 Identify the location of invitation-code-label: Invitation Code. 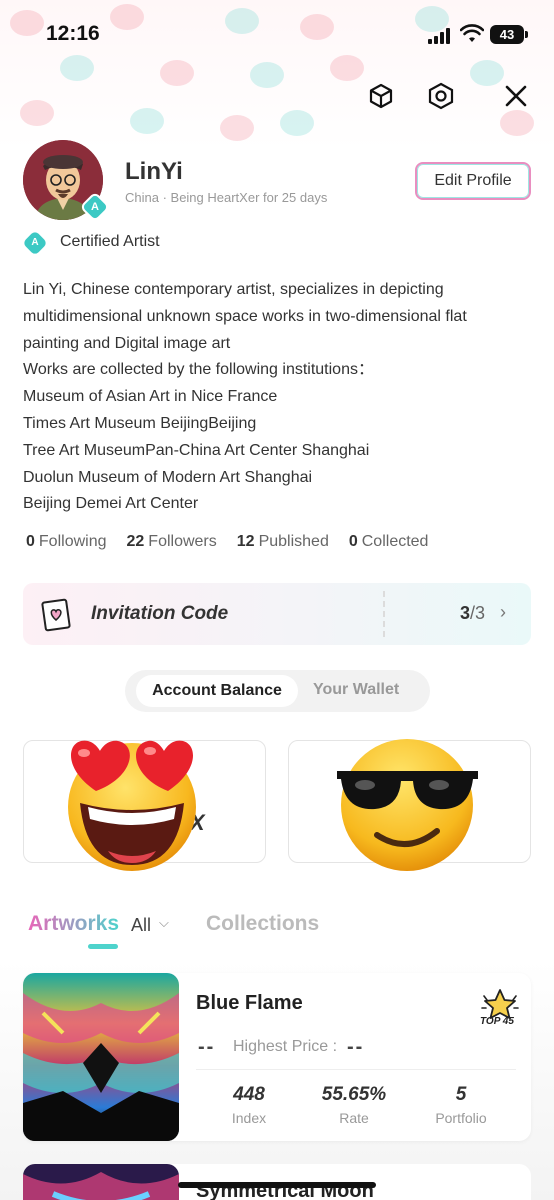
(160, 613).